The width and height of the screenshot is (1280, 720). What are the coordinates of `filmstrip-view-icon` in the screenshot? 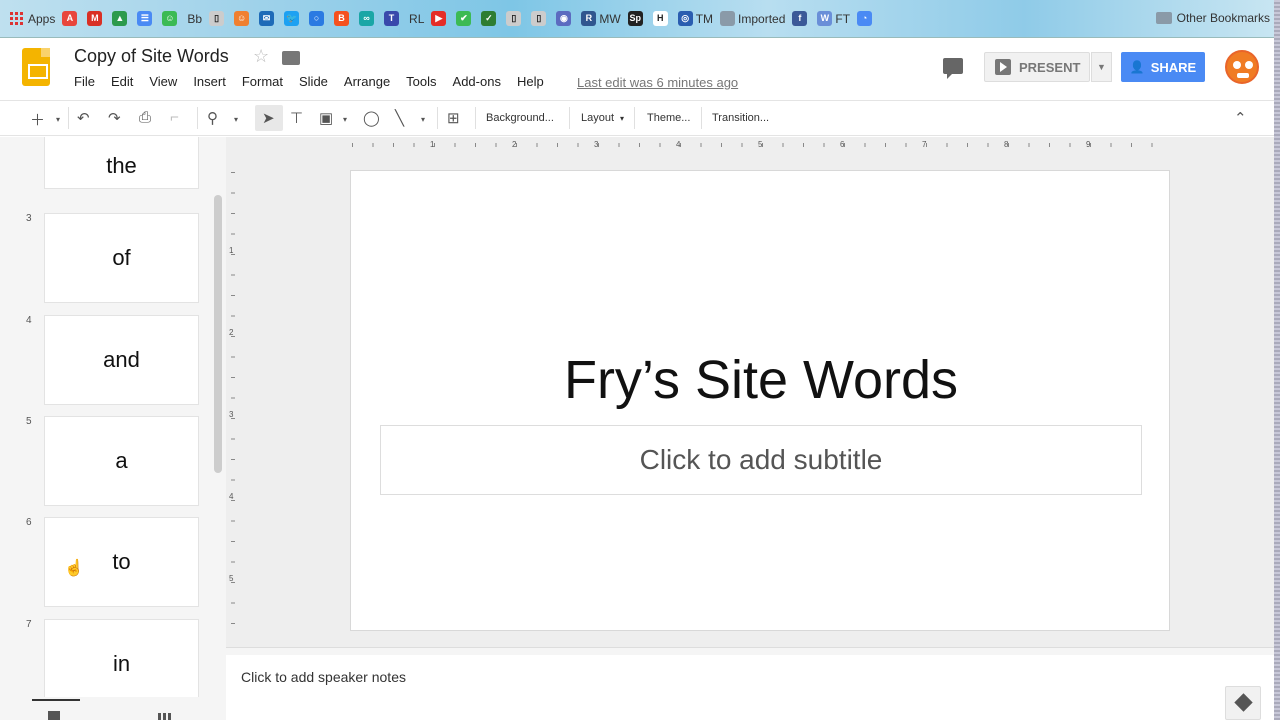 It's located at (54, 715).